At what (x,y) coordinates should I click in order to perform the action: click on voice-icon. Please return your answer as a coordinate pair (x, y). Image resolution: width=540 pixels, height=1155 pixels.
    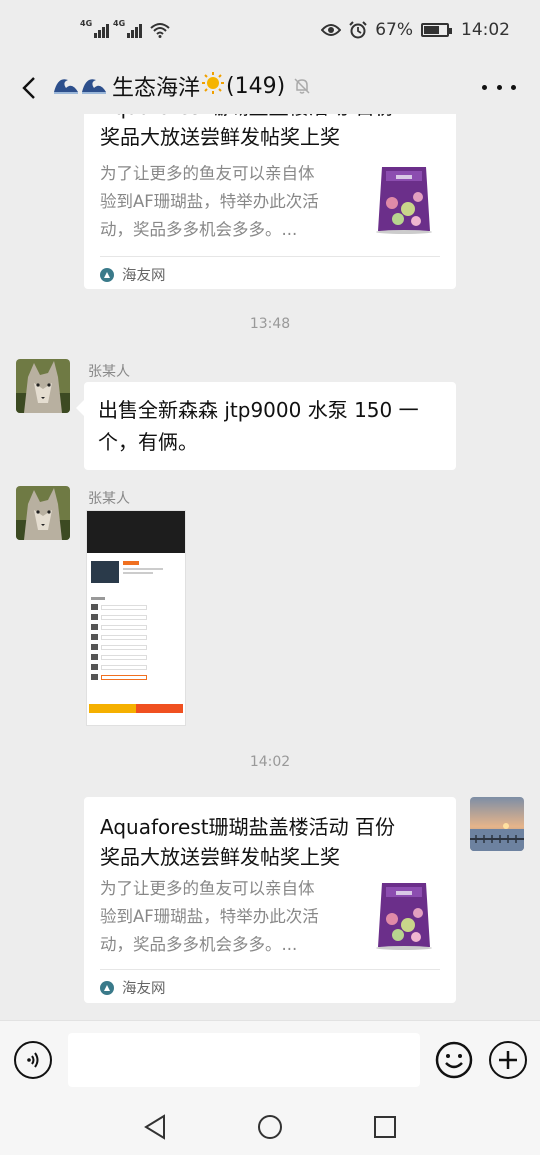
    Looking at the image, I should click on (33, 1060).